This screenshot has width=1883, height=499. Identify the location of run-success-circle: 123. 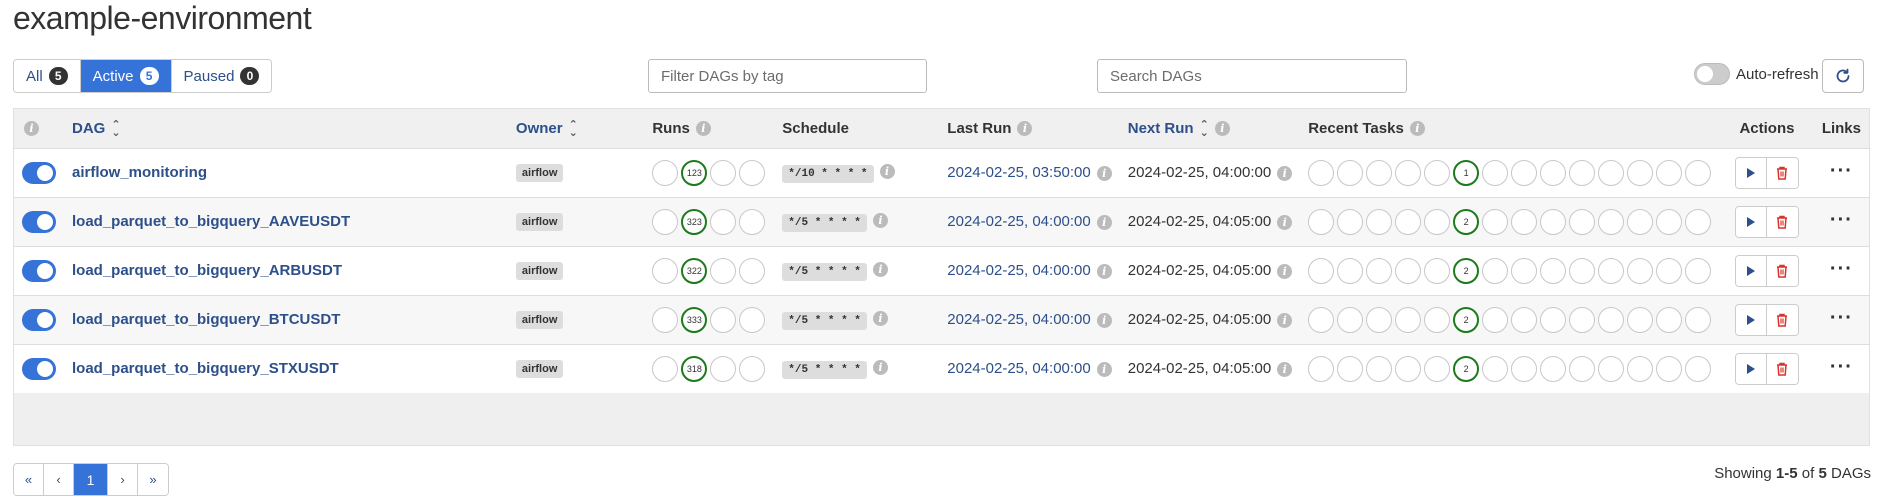
(694, 172).